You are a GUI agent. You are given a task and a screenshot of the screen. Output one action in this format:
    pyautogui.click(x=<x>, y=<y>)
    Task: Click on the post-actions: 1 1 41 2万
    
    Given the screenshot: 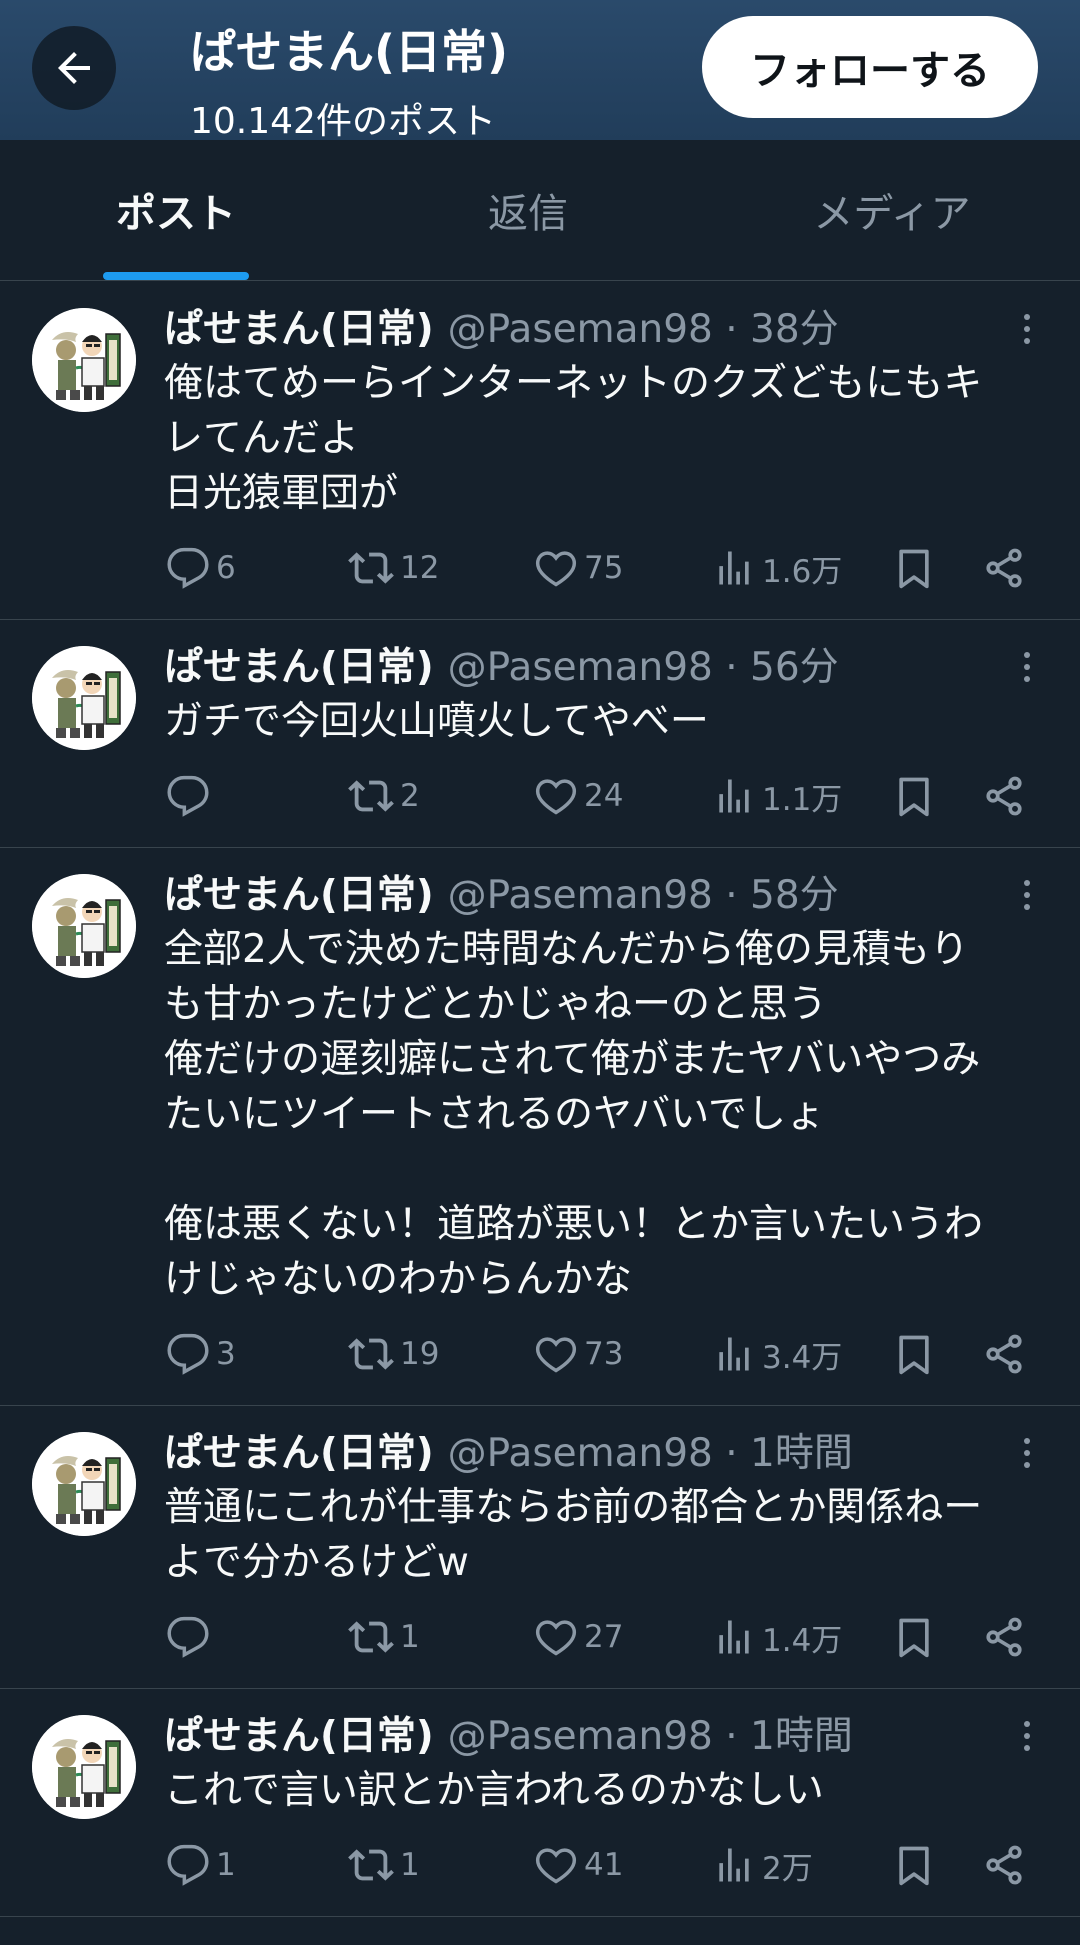 What is the action you would take?
    pyautogui.click(x=540, y=1865)
    